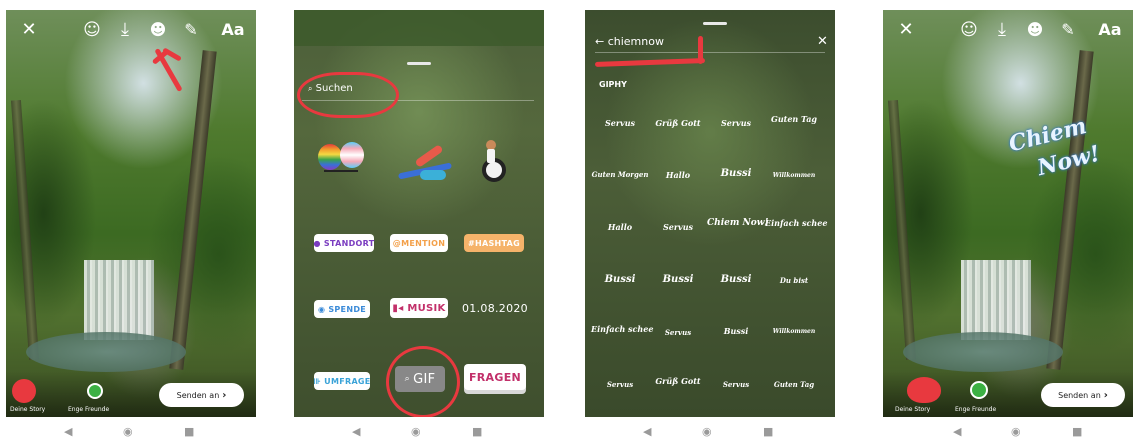  Describe the element at coordinates (492, 163) in the screenshot. I see `wheelchair-sticker` at that location.